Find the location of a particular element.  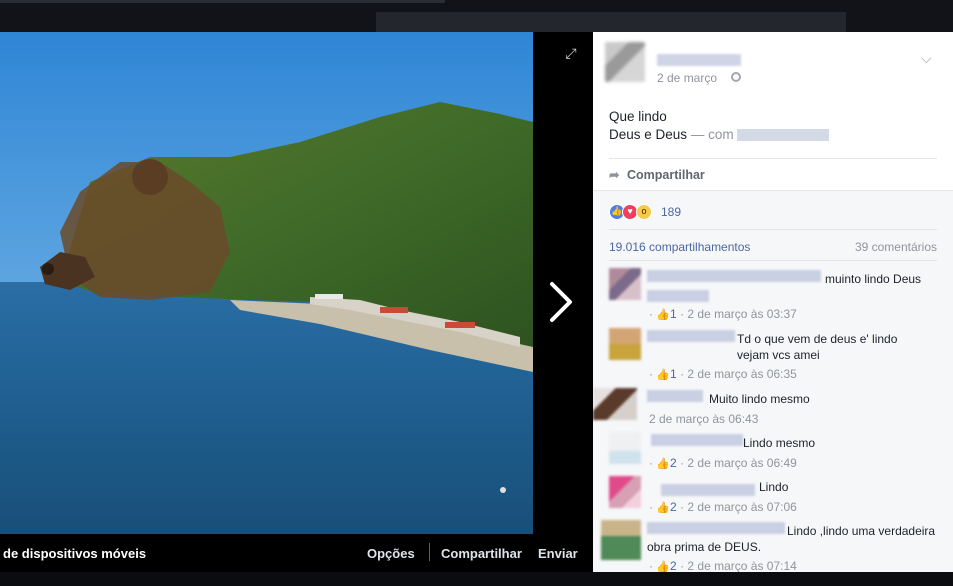

comment-time: 2 de março às 06:49 is located at coordinates (741, 463).